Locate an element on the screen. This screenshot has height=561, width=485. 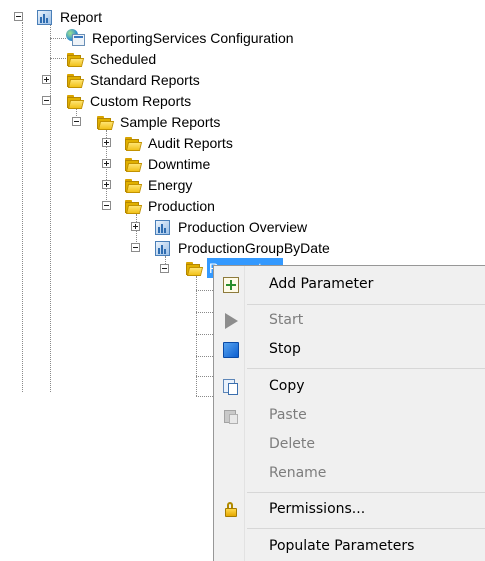
tree-node-production-overview: Production Overview is located at coordinates (231, 227).